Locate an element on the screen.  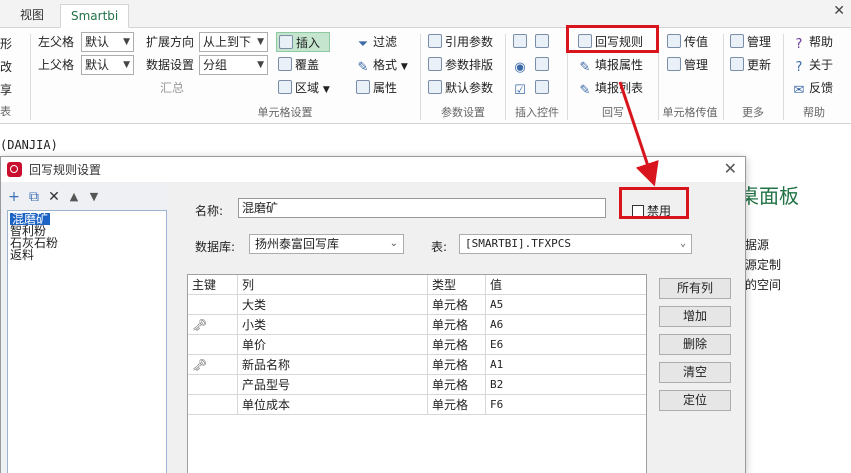
value-cell: F6 is located at coordinates (497, 404).